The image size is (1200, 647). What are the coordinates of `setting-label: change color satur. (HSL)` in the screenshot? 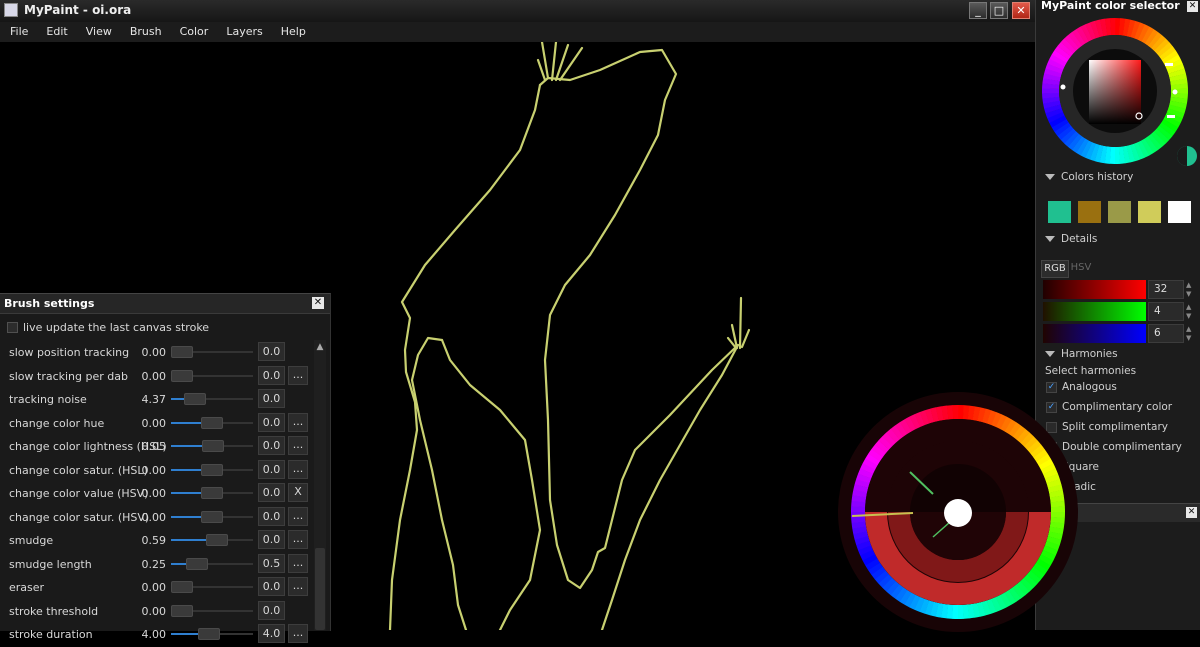 It's located at (78, 470).